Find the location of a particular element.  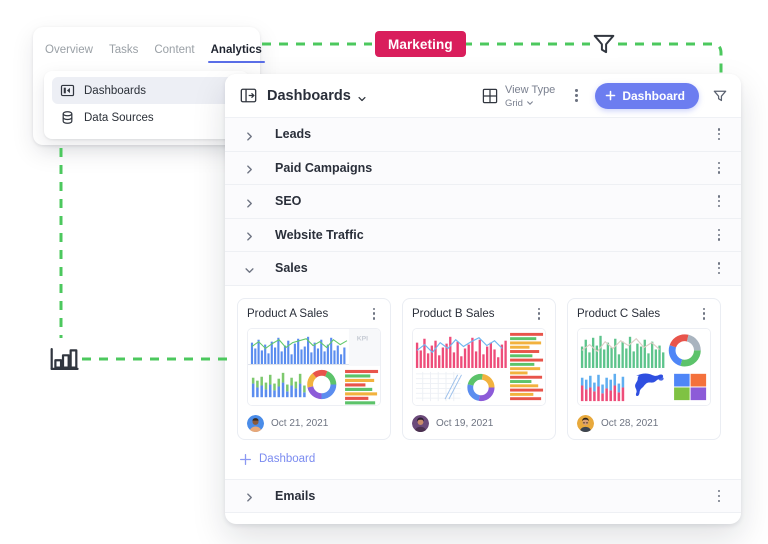

tab-overview: Overview is located at coordinates (69, 53).